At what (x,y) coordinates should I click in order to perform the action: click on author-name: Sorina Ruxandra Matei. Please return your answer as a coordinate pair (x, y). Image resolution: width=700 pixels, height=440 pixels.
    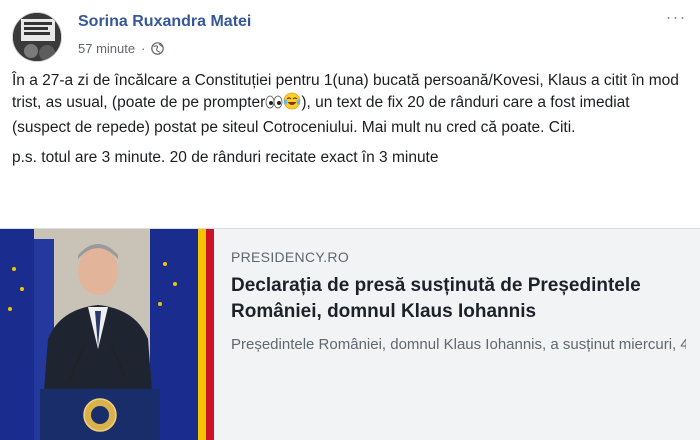
    Looking at the image, I should click on (164, 22).